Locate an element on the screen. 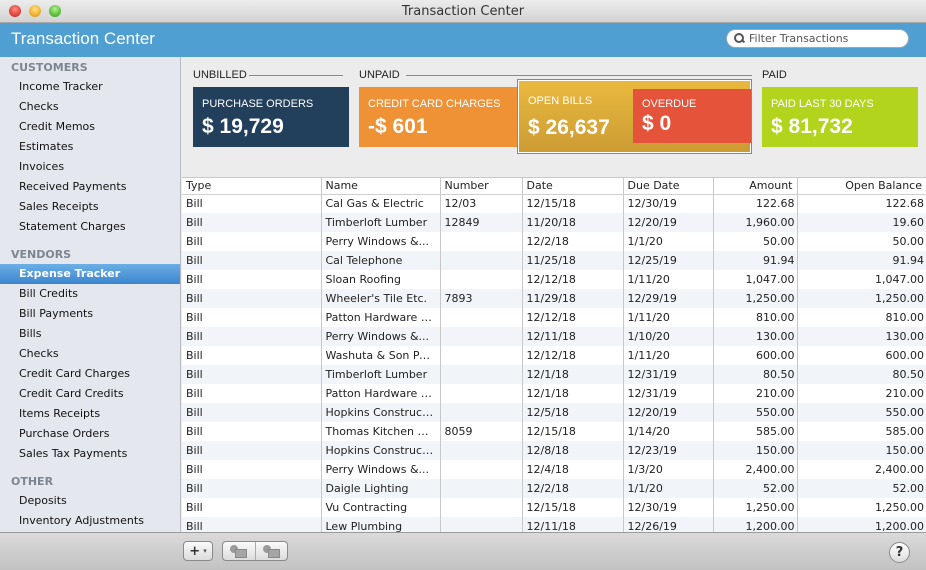 The width and height of the screenshot is (926, 570). sidebar-item-estimates: Estimates is located at coordinates (90, 147).